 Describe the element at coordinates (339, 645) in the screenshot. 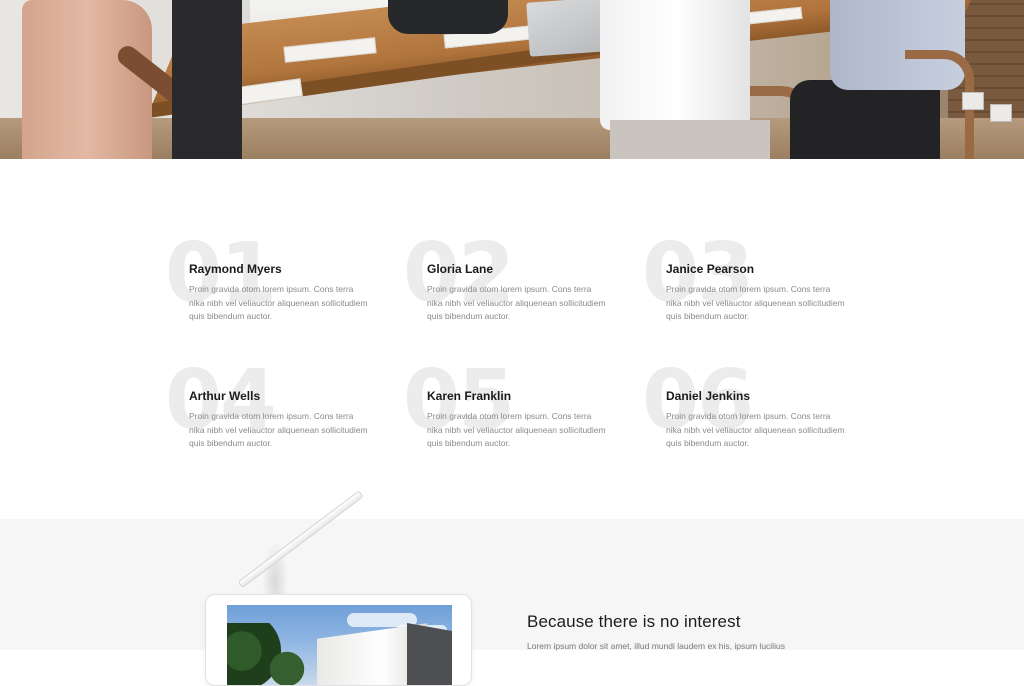

I see `tablet-screen` at that location.